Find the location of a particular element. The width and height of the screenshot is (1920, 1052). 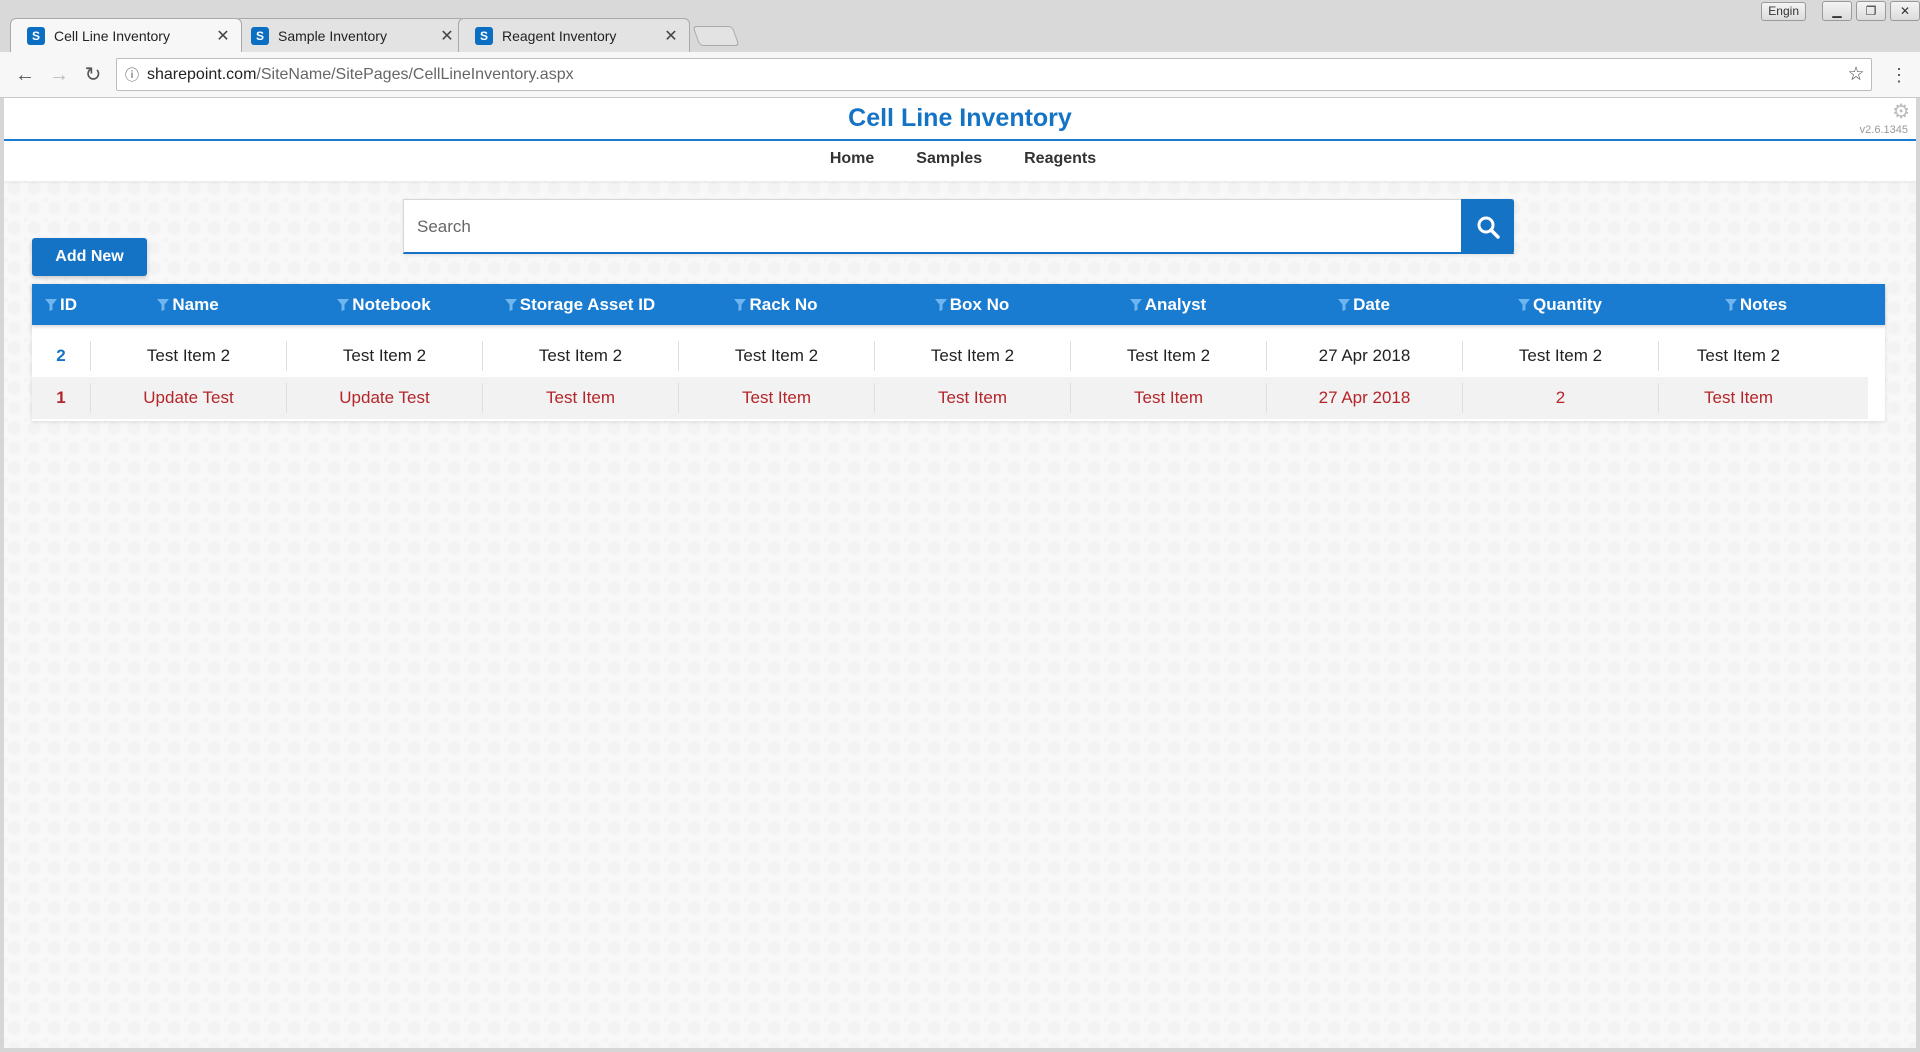

cell-rack-no: Test Item 2 is located at coordinates (776, 356).